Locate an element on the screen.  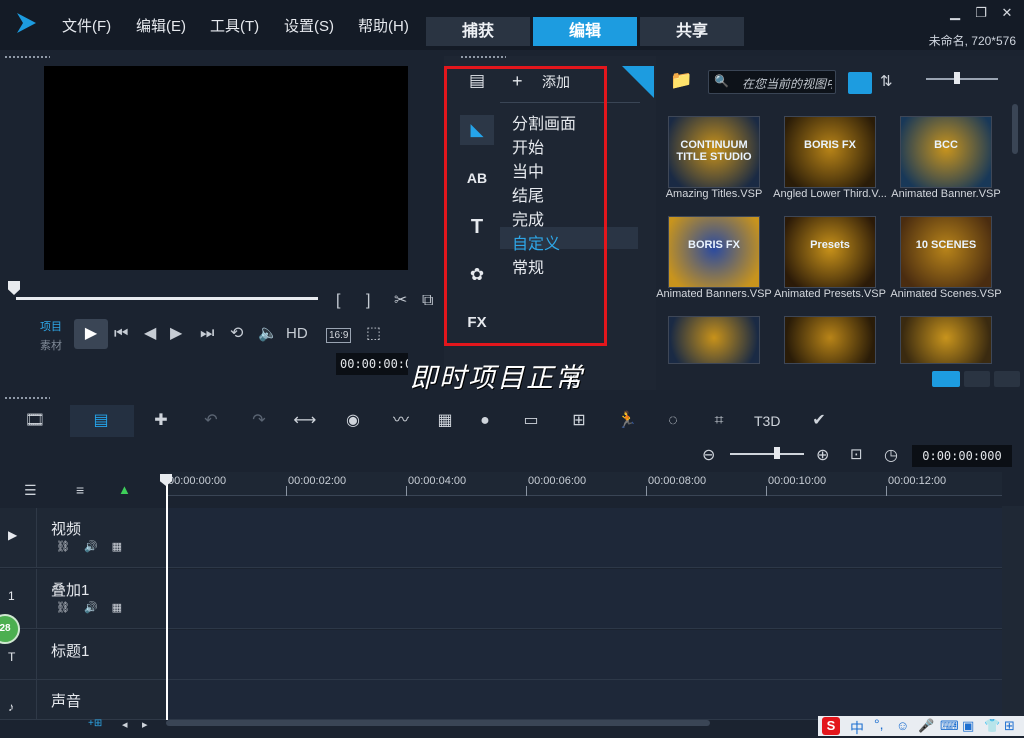
shirt-icon: 👕 is located at coordinates (992, 726).